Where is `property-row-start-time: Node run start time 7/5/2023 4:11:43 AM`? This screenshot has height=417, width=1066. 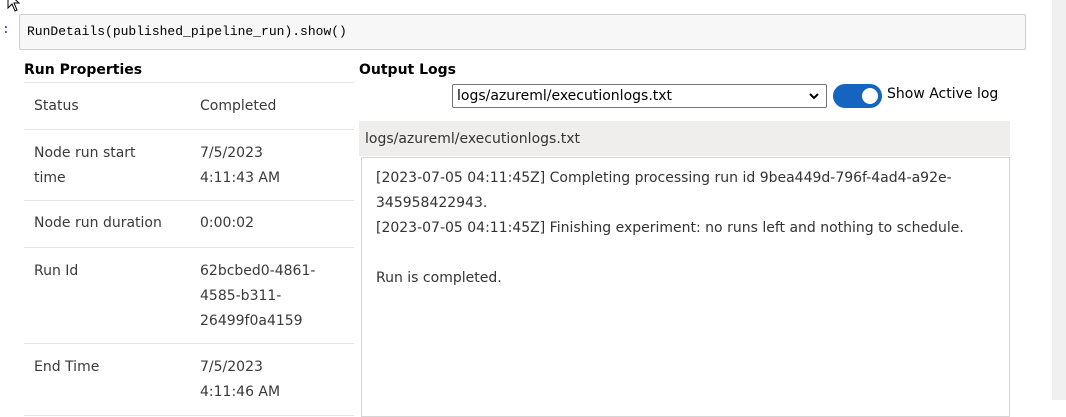
property-row-start-time: Node run start time 7/5/2023 4:11:43 AM is located at coordinates (189, 165).